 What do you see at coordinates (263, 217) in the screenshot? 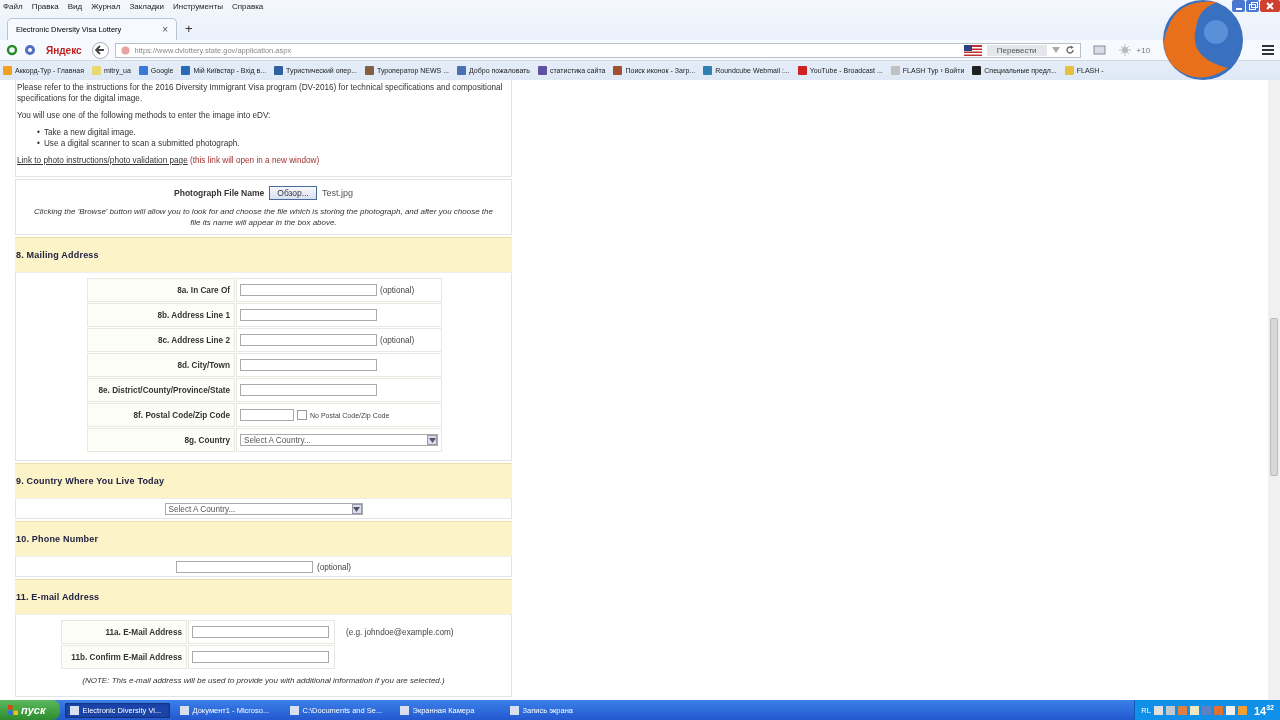
I see `help-text: Clicking the 'Browse' button will allow you to look for and choose the file which is storing the photograph, and after you choose the file its name will appear in the box above.` at bounding box center [263, 217].